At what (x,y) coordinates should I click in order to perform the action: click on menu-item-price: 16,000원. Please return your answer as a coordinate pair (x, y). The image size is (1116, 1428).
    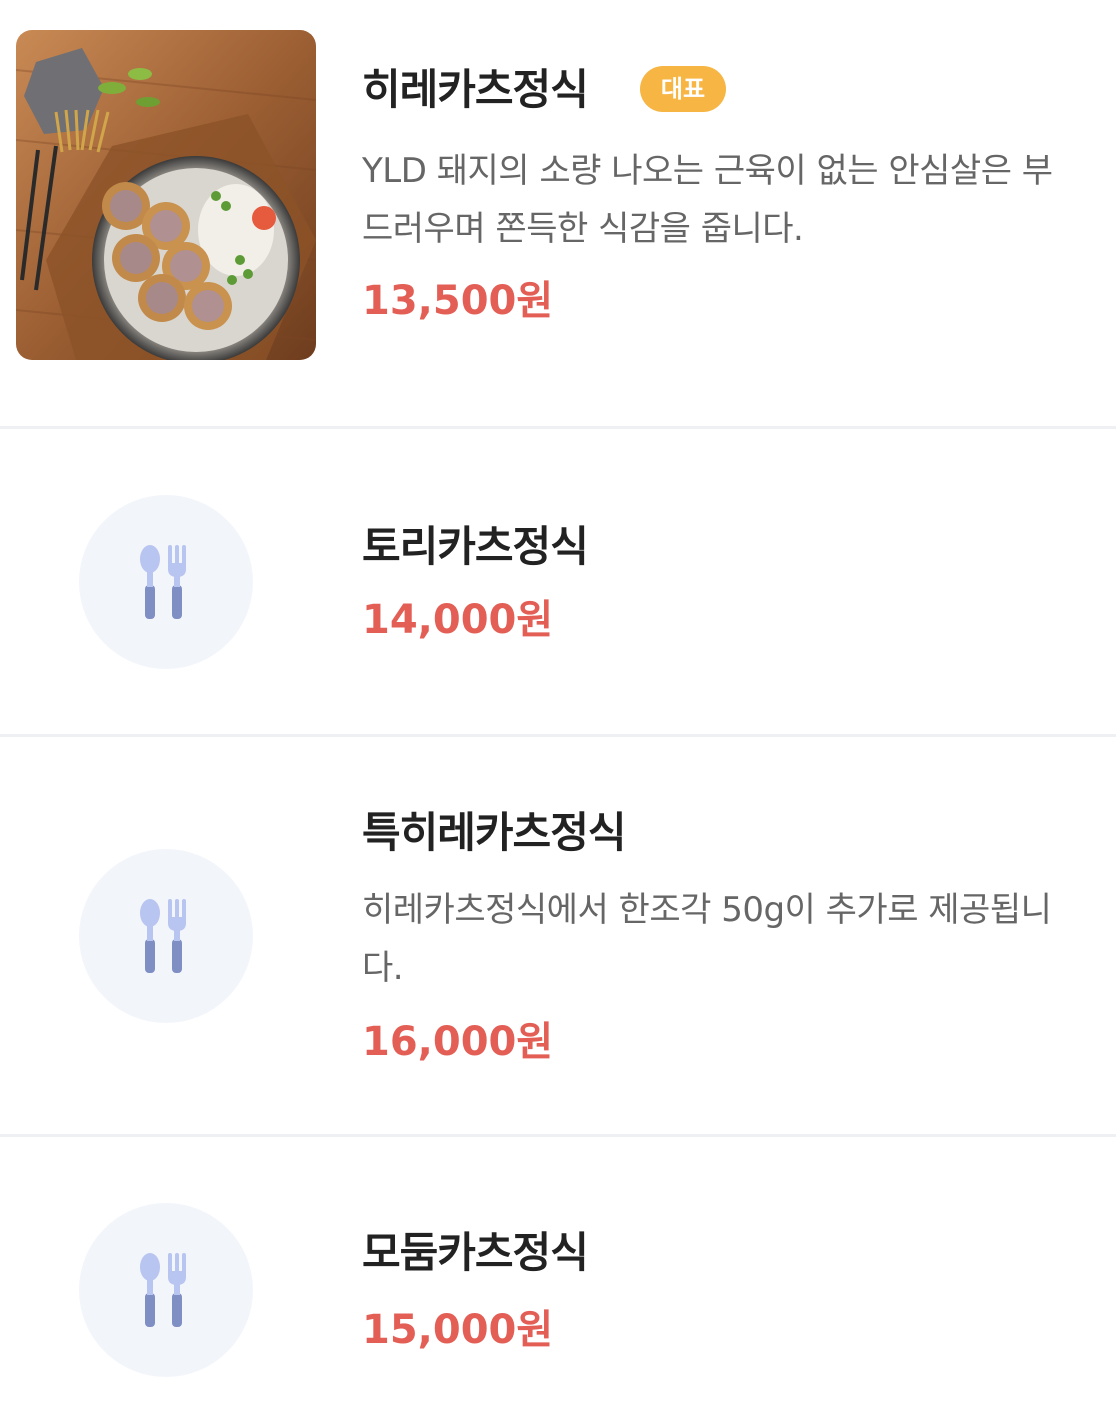
    Looking at the image, I should click on (458, 1042).